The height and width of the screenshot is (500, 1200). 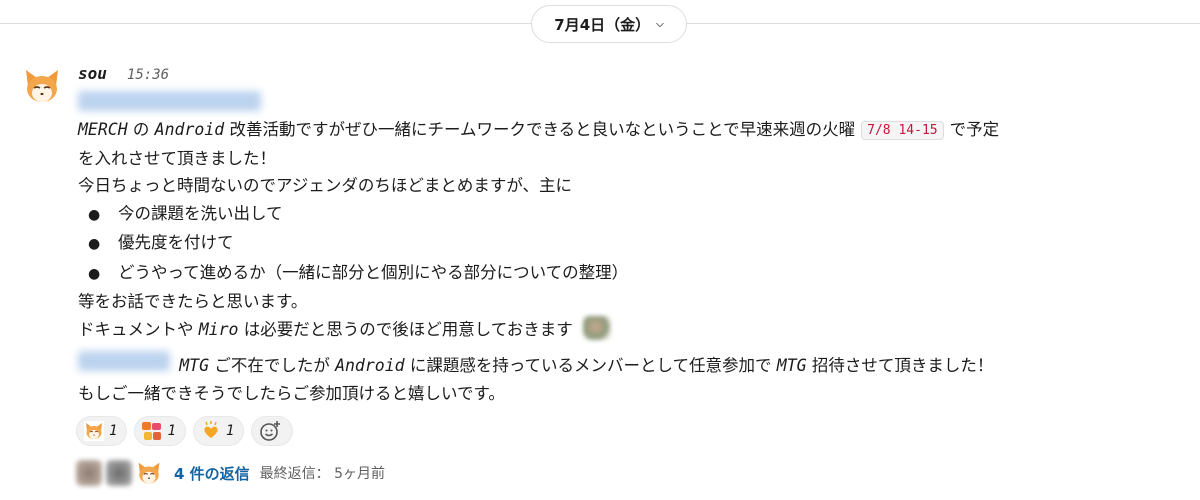 I want to click on text-line5-rest: は必要だと思うので後ほど用意しておきます, so click(x=408, y=329).